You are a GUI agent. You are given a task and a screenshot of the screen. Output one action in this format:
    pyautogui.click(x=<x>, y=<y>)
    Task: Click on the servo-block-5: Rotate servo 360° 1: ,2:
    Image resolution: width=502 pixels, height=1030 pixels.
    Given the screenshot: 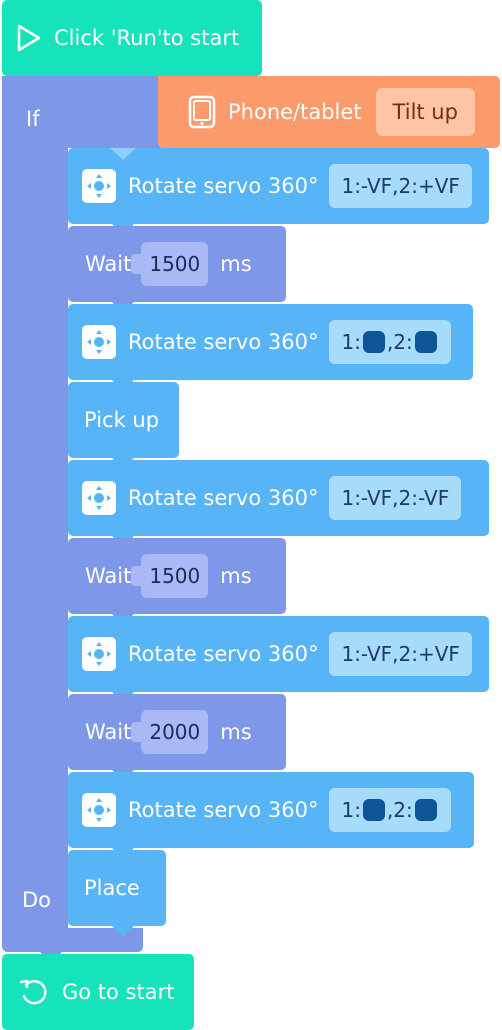 What is the action you would take?
    pyautogui.click(x=271, y=810)
    